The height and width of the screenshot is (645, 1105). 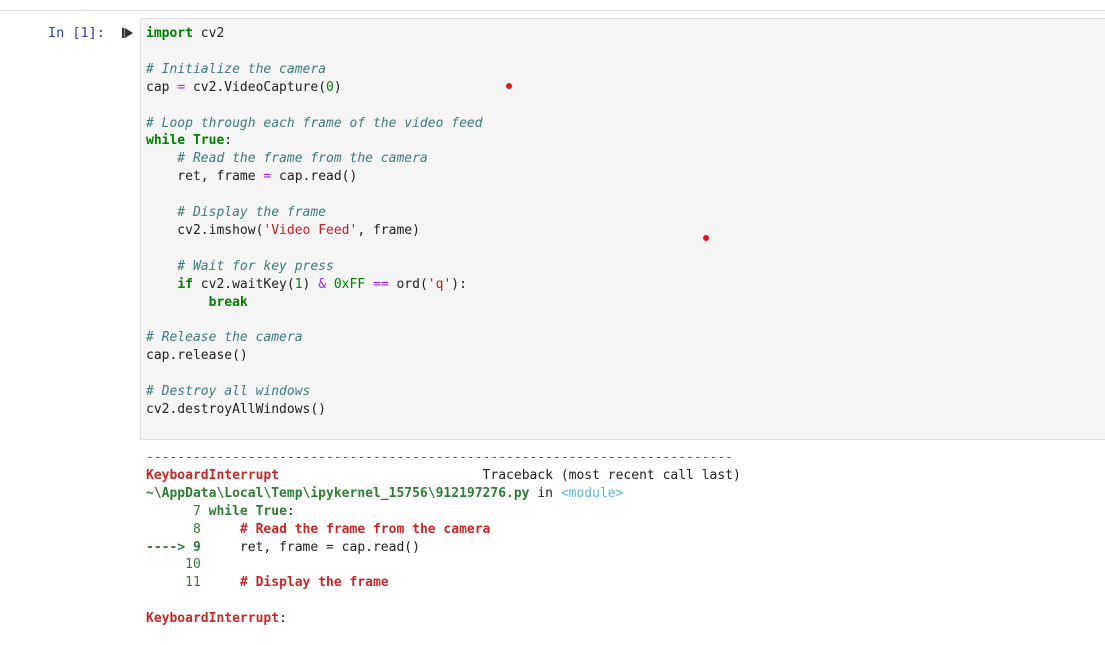 I want to click on code-token: cap, so click(x=162, y=87).